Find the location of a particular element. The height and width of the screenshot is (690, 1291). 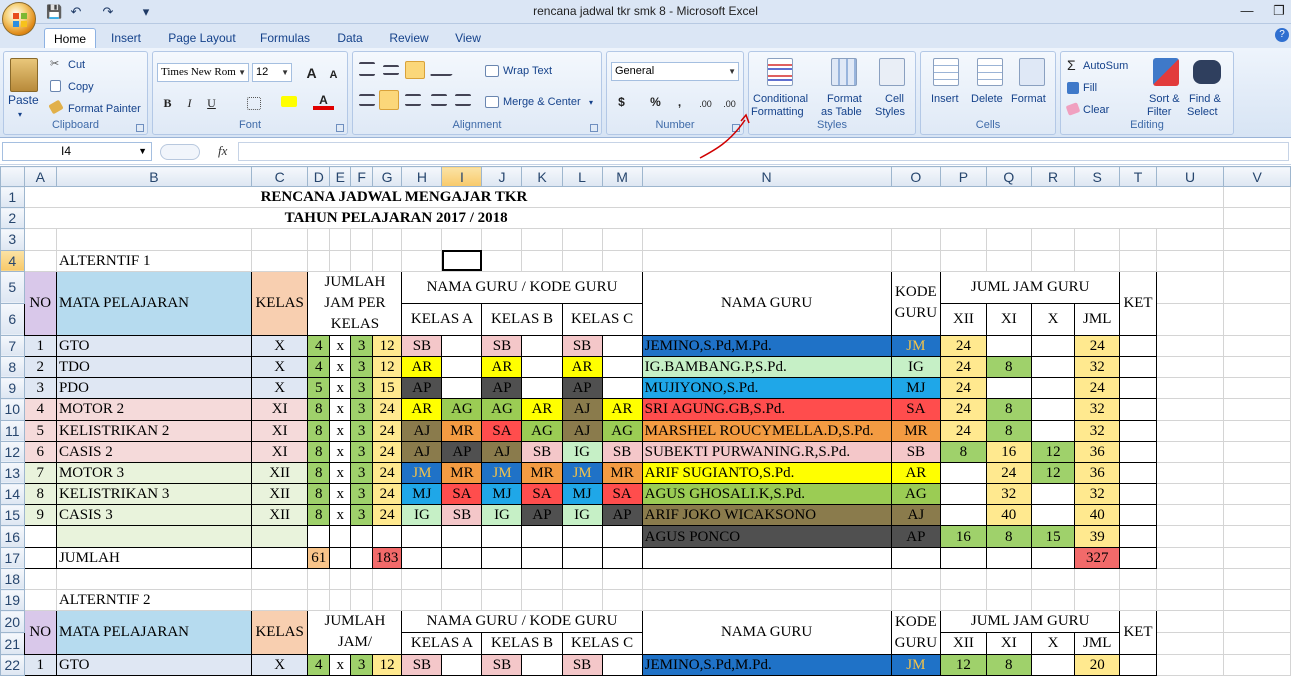

header-mata-pelajaran: MATA PELAJARAN is located at coordinates (153, 303).